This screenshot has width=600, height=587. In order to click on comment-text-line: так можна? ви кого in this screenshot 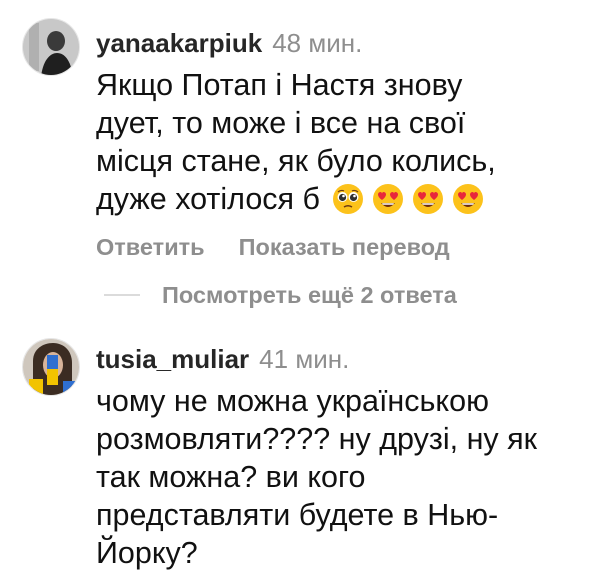, I will do `click(231, 477)`.